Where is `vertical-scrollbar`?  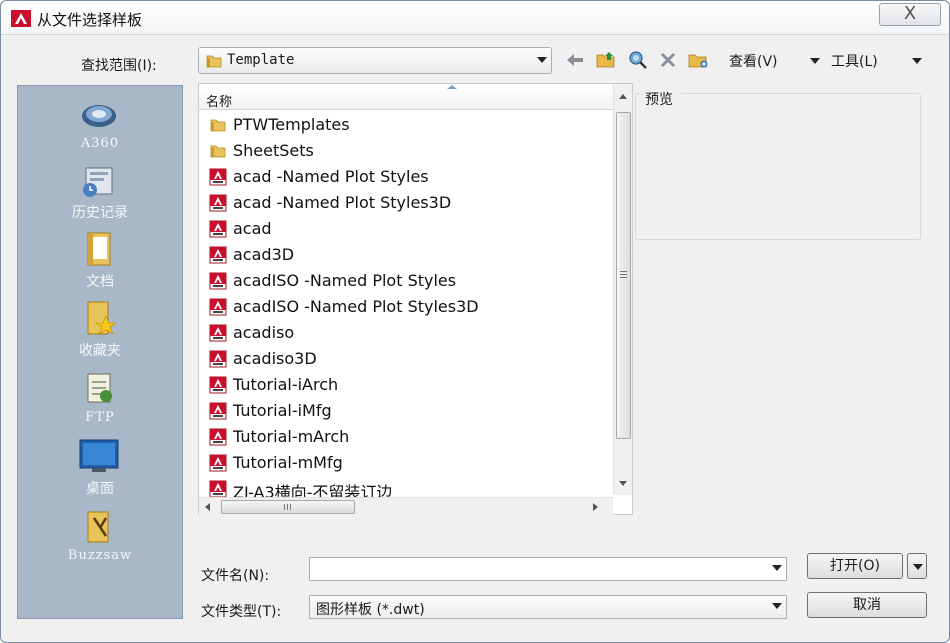
vertical-scrollbar is located at coordinates (622, 289).